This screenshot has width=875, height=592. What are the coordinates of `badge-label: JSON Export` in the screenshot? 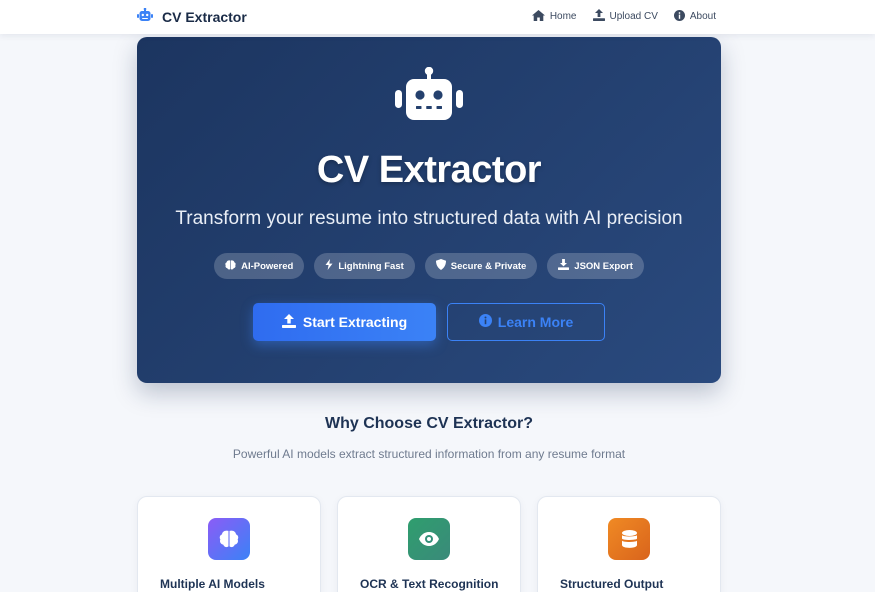 It's located at (603, 266).